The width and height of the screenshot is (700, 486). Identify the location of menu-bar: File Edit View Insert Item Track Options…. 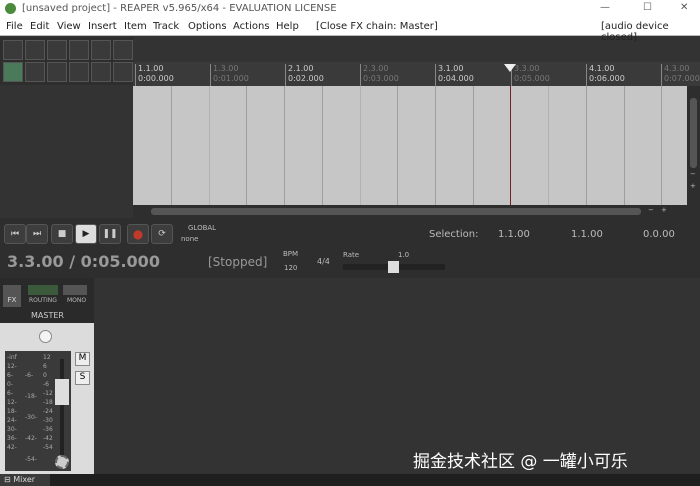
(350, 30).